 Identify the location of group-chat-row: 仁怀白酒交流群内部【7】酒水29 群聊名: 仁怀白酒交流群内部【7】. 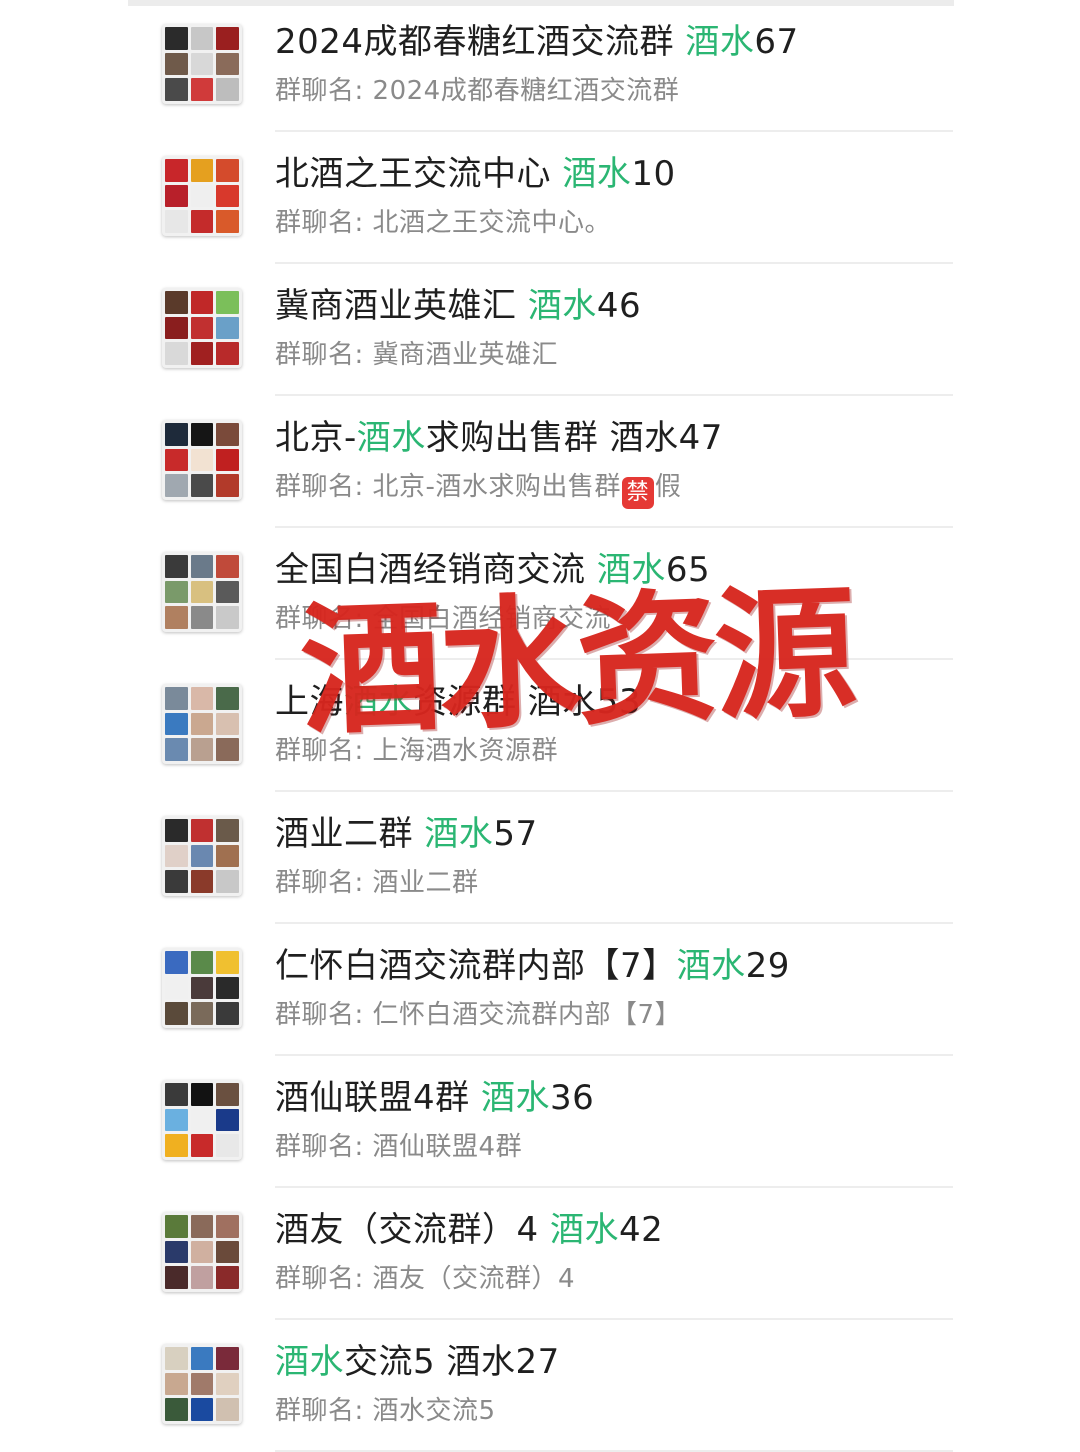
(540, 990).